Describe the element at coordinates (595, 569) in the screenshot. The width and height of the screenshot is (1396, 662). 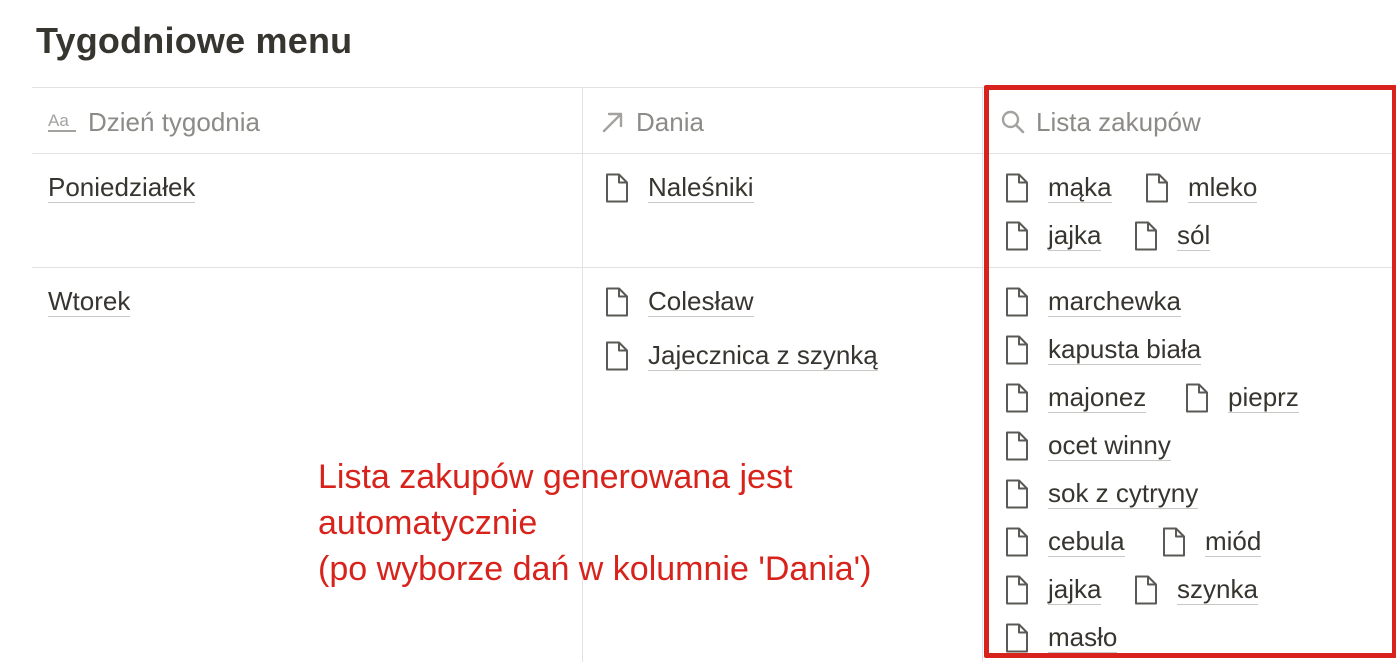
I see `annotation-line: (po wyborze dań w kolumnie 'Dania')` at that location.